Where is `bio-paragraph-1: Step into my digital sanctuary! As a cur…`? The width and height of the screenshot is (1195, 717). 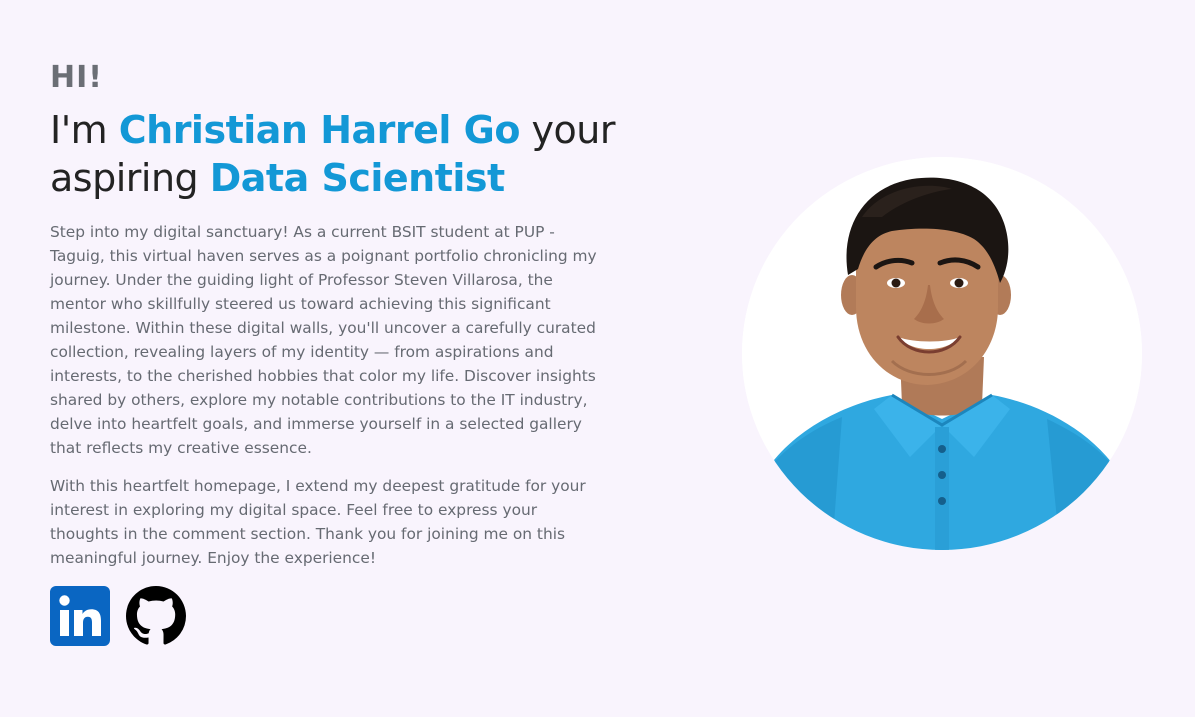
bio-paragraph-1: Step into my digital sanctuary! As a cur… is located at coordinates (323, 340).